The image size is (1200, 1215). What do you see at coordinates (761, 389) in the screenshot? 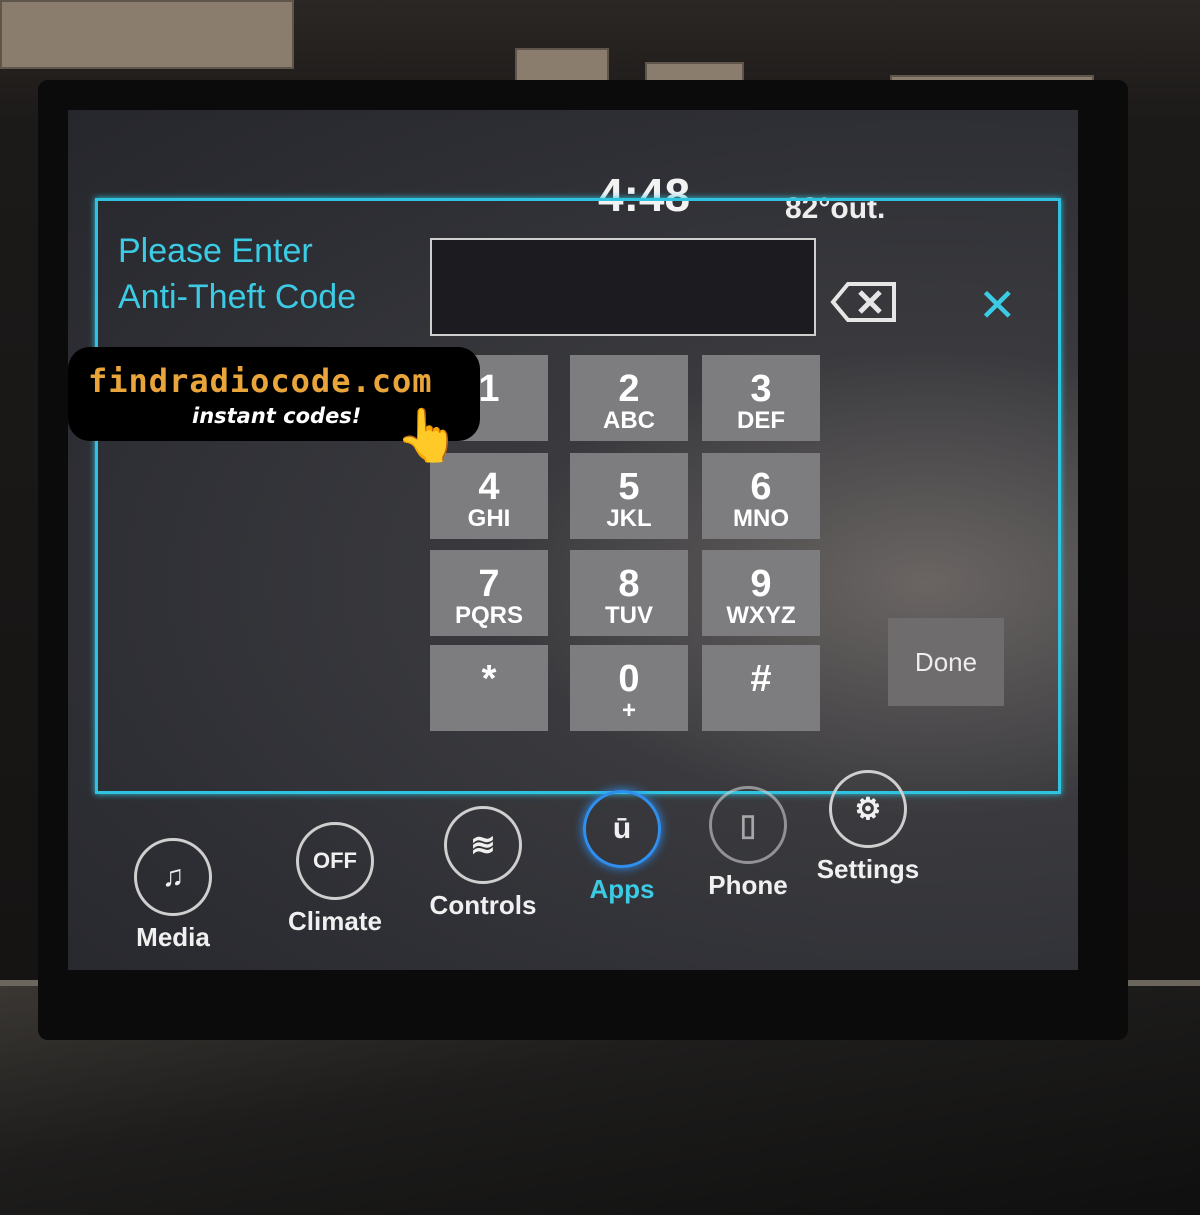
I see `key-digit: 3` at bounding box center [761, 389].